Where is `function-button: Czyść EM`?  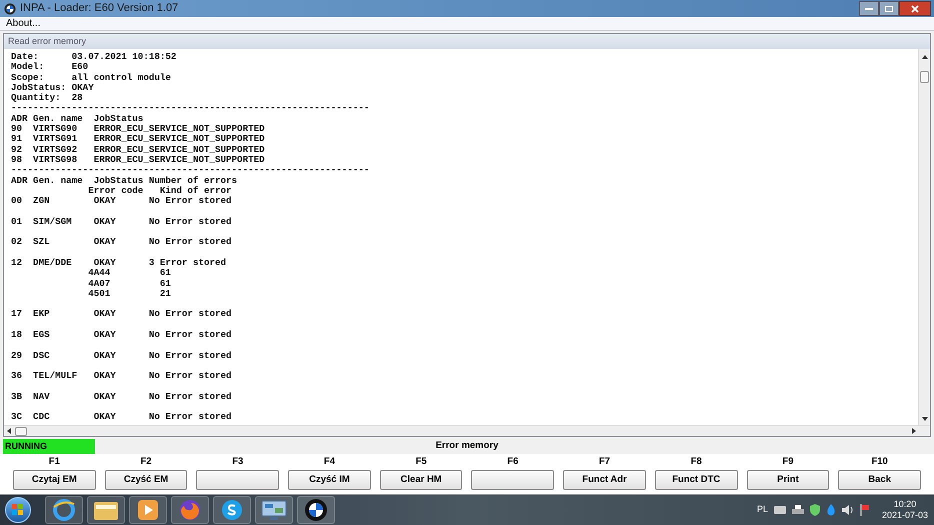 function-button: Czyść EM is located at coordinates (146, 480).